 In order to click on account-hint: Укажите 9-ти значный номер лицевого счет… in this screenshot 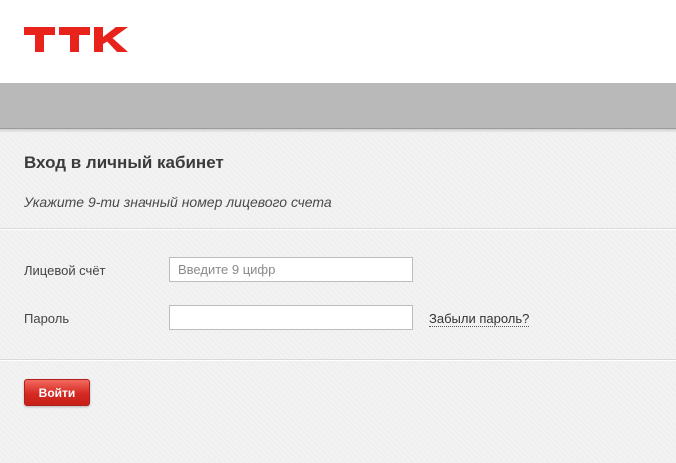, I will do `click(178, 202)`.